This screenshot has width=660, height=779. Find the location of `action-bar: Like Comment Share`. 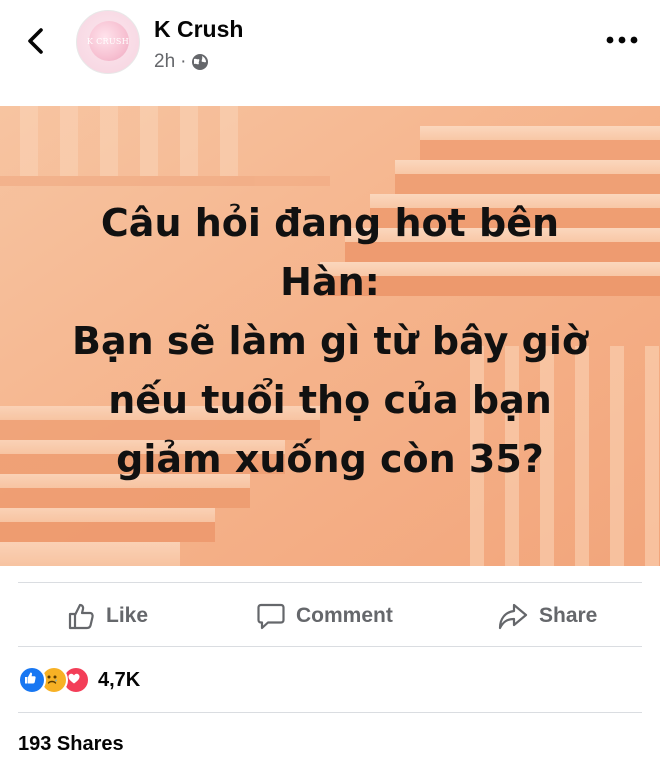

action-bar: Like Comment Share is located at coordinates (330, 616).